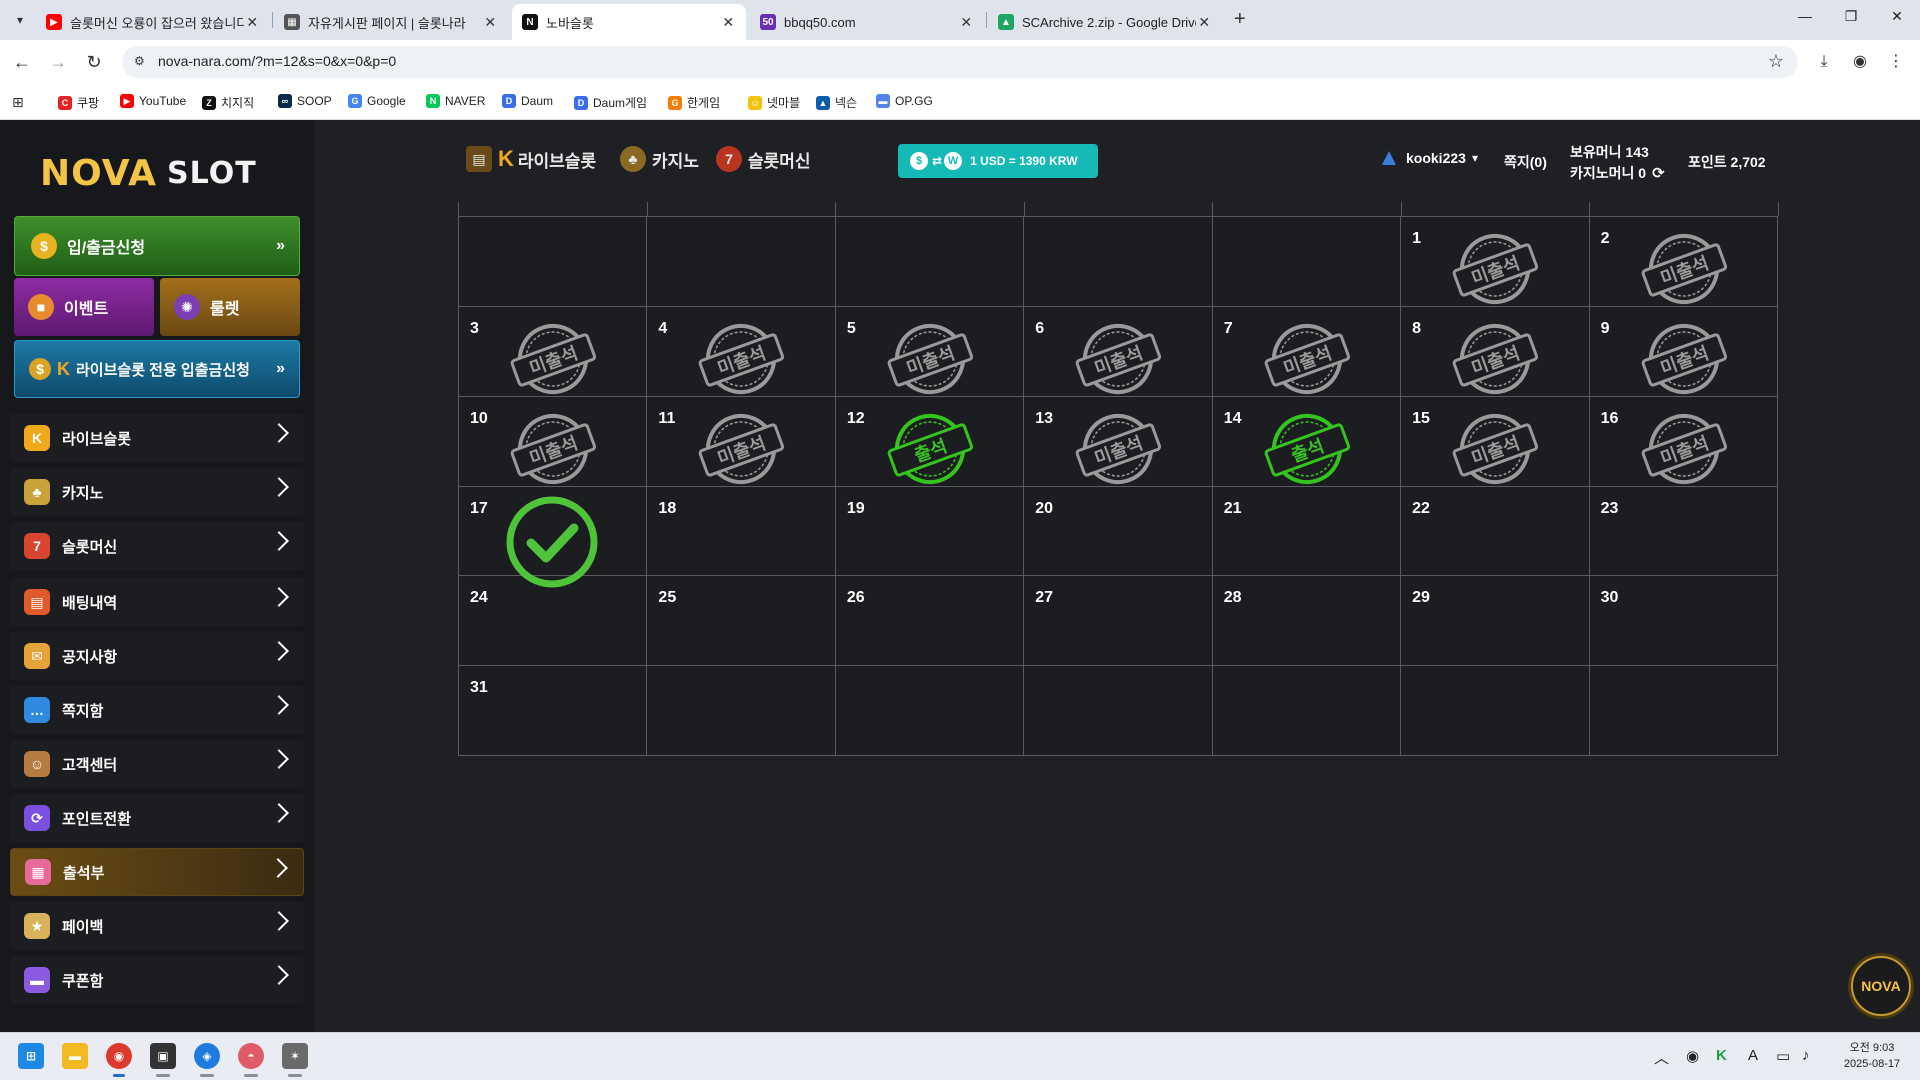 The height and width of the screenshot is (1080, 1920). Describe the element at coordinates (552, 542) in the screenshot. I see `checkmark-icon` at that location.